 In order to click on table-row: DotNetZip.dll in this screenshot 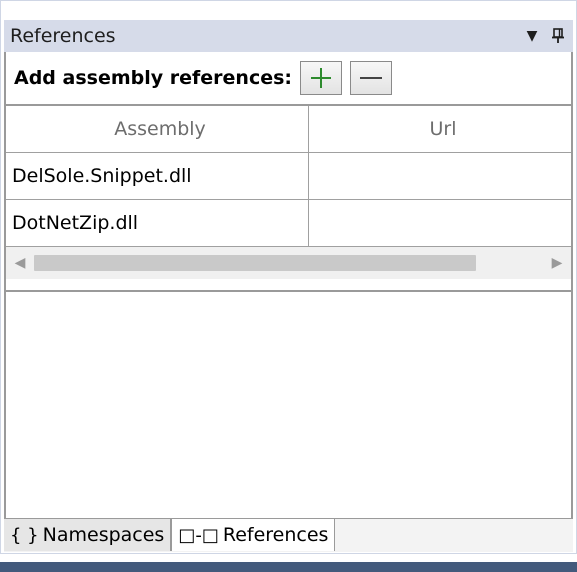, I will do `click(288, 223)`.